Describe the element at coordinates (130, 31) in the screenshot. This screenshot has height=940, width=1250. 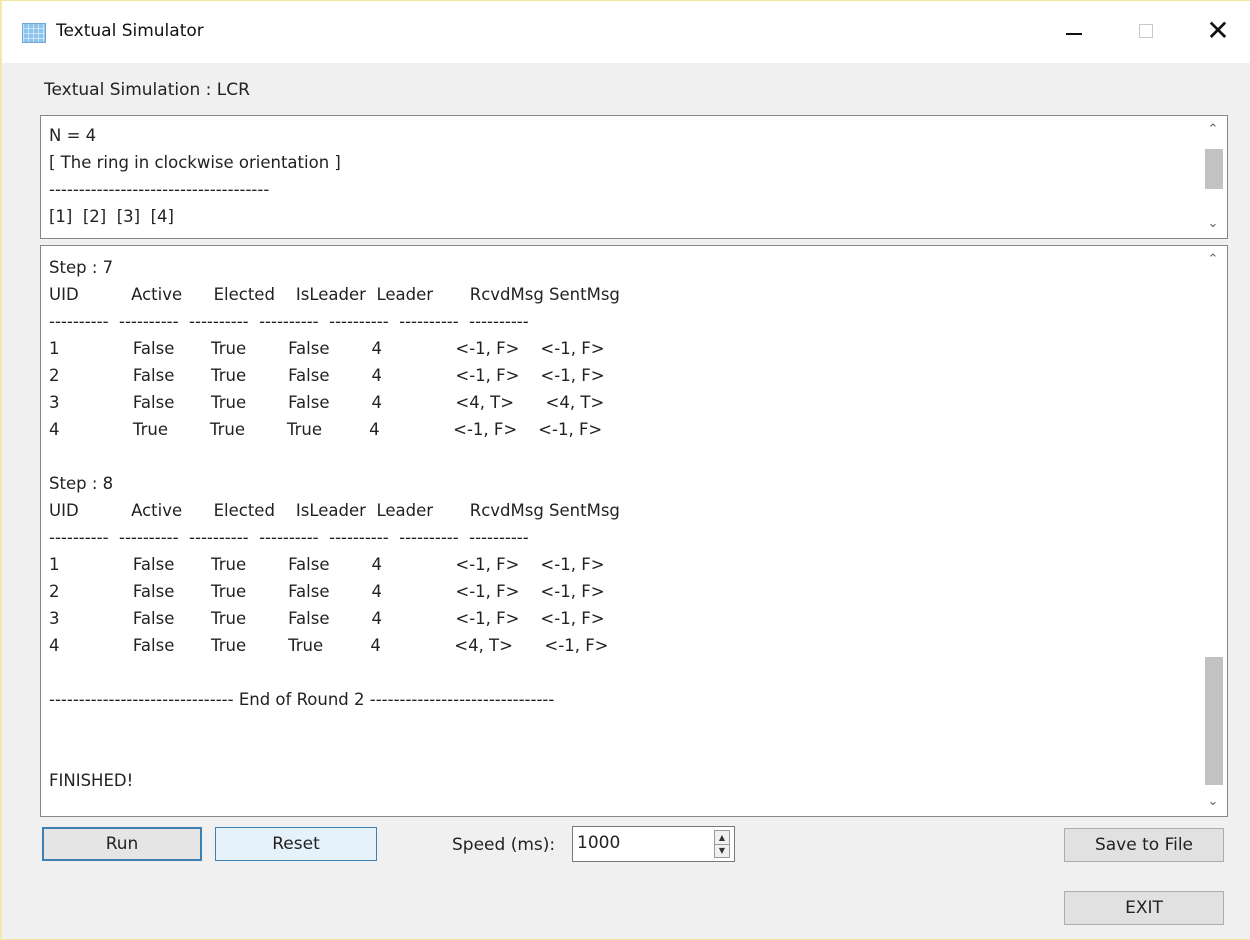
I see `window-title: Textual Simulator` at that location.